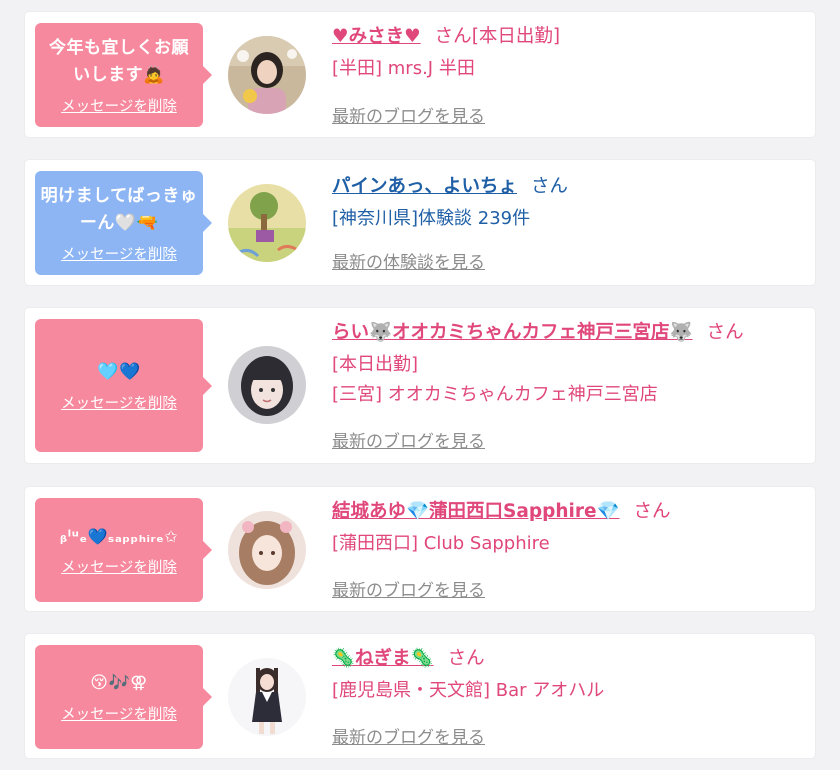 The image size is (840, 770). I want to click on member-name-link: 結城あゆ💎蒲田西口Sapphire💎, so click(476, 511).